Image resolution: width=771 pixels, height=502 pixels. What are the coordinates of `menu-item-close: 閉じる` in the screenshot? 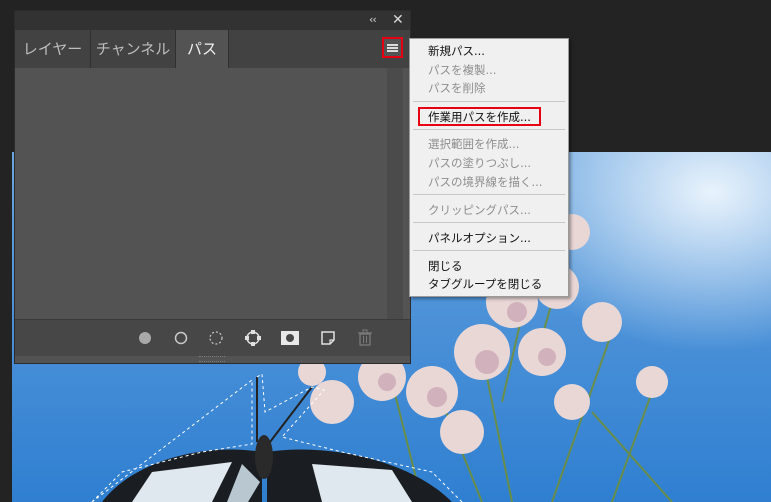 It's located at (445, 266).